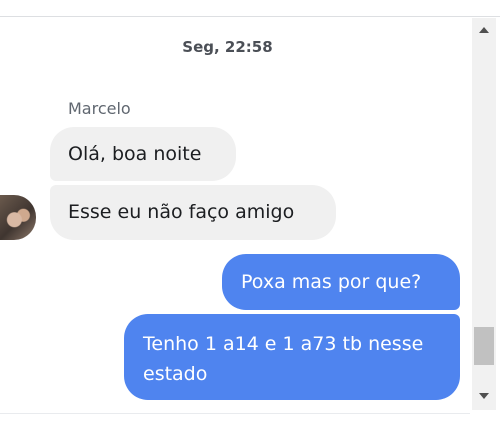 The height and width of the screenshot is (428, 500). I want to click on sender-name: Marcelo, so click(99, 108).